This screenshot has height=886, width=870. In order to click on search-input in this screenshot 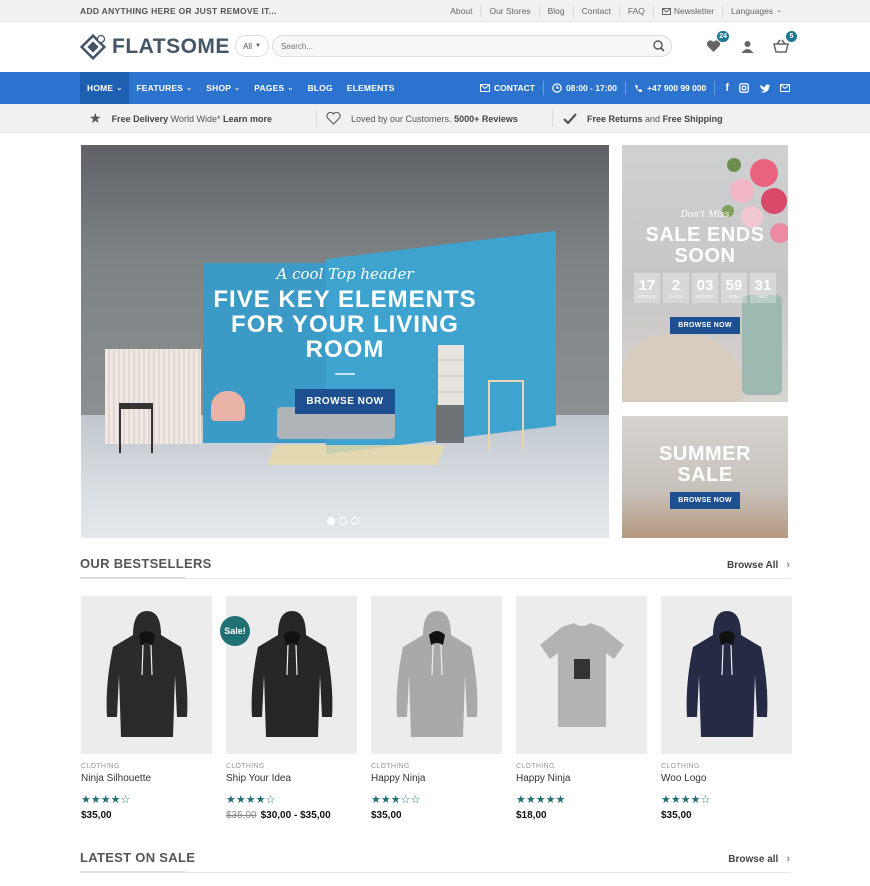, I will do `click(461, 46)`.